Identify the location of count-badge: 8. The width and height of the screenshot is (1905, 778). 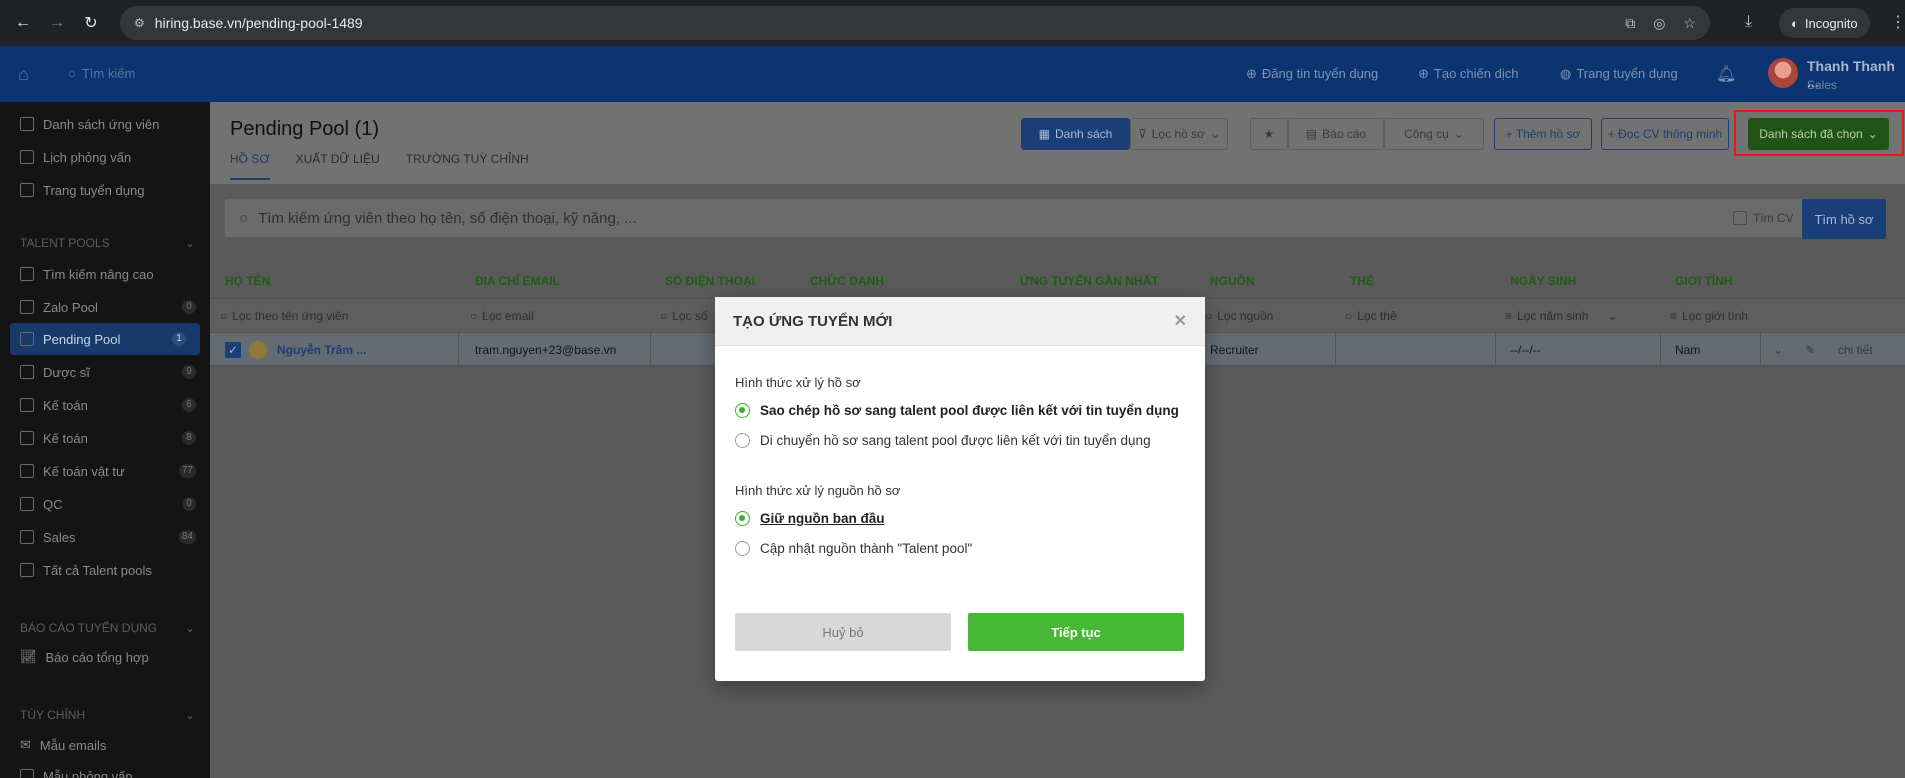
(189, 438).